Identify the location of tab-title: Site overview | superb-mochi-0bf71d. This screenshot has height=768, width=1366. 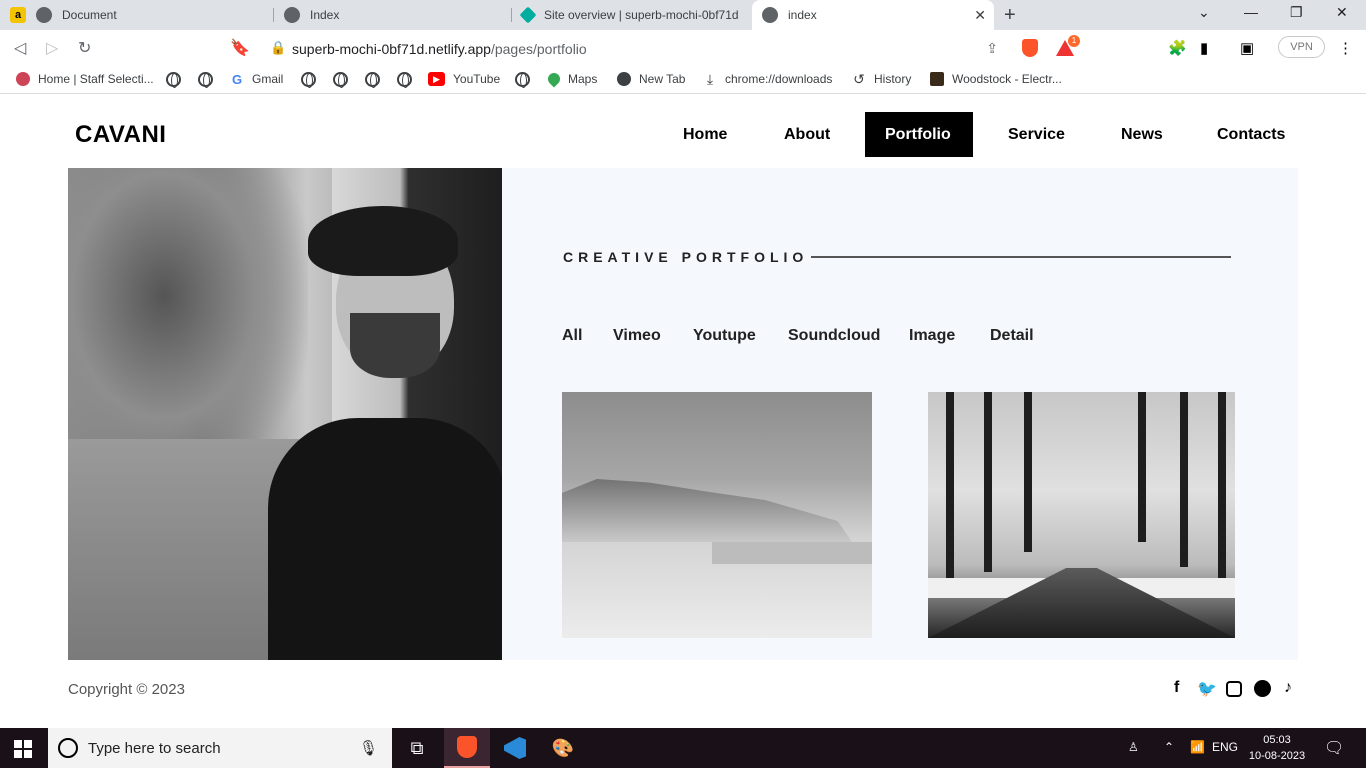
(641, 15).